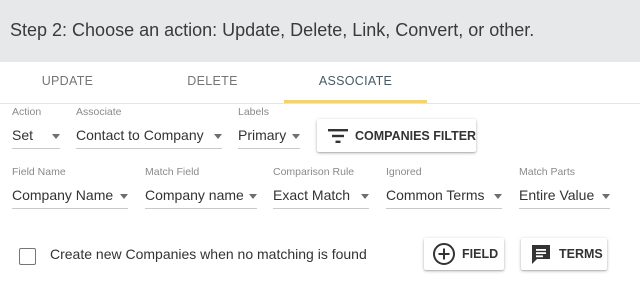  I want to click on filter-icon, so click(338, 135).